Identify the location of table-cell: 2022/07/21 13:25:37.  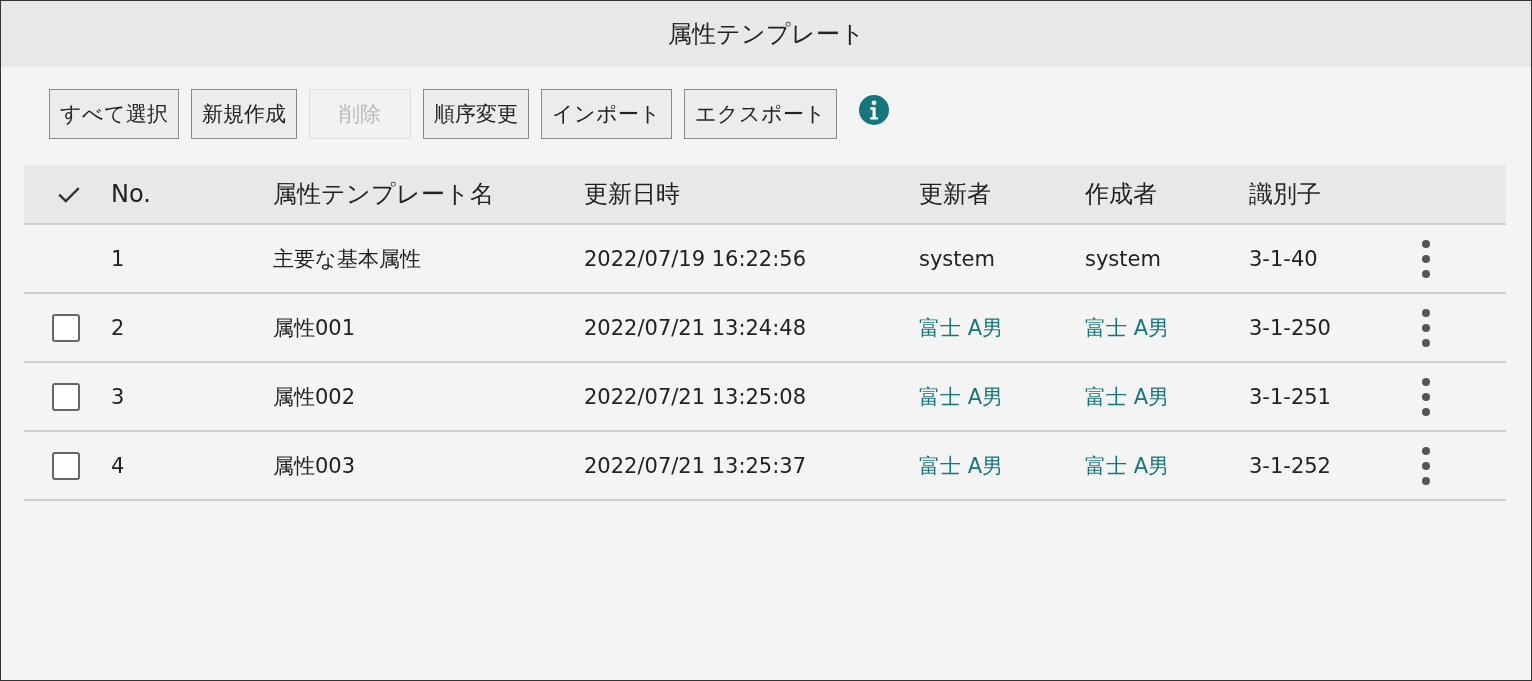
(695, 465).